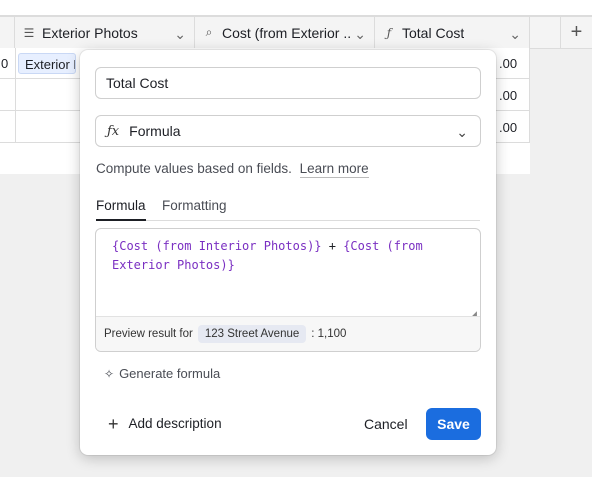  I want to click on tab-bar: Formula Formatting, so click(288, 209).